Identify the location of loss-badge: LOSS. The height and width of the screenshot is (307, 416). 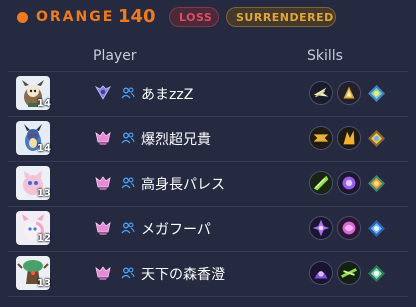
(194, 17).